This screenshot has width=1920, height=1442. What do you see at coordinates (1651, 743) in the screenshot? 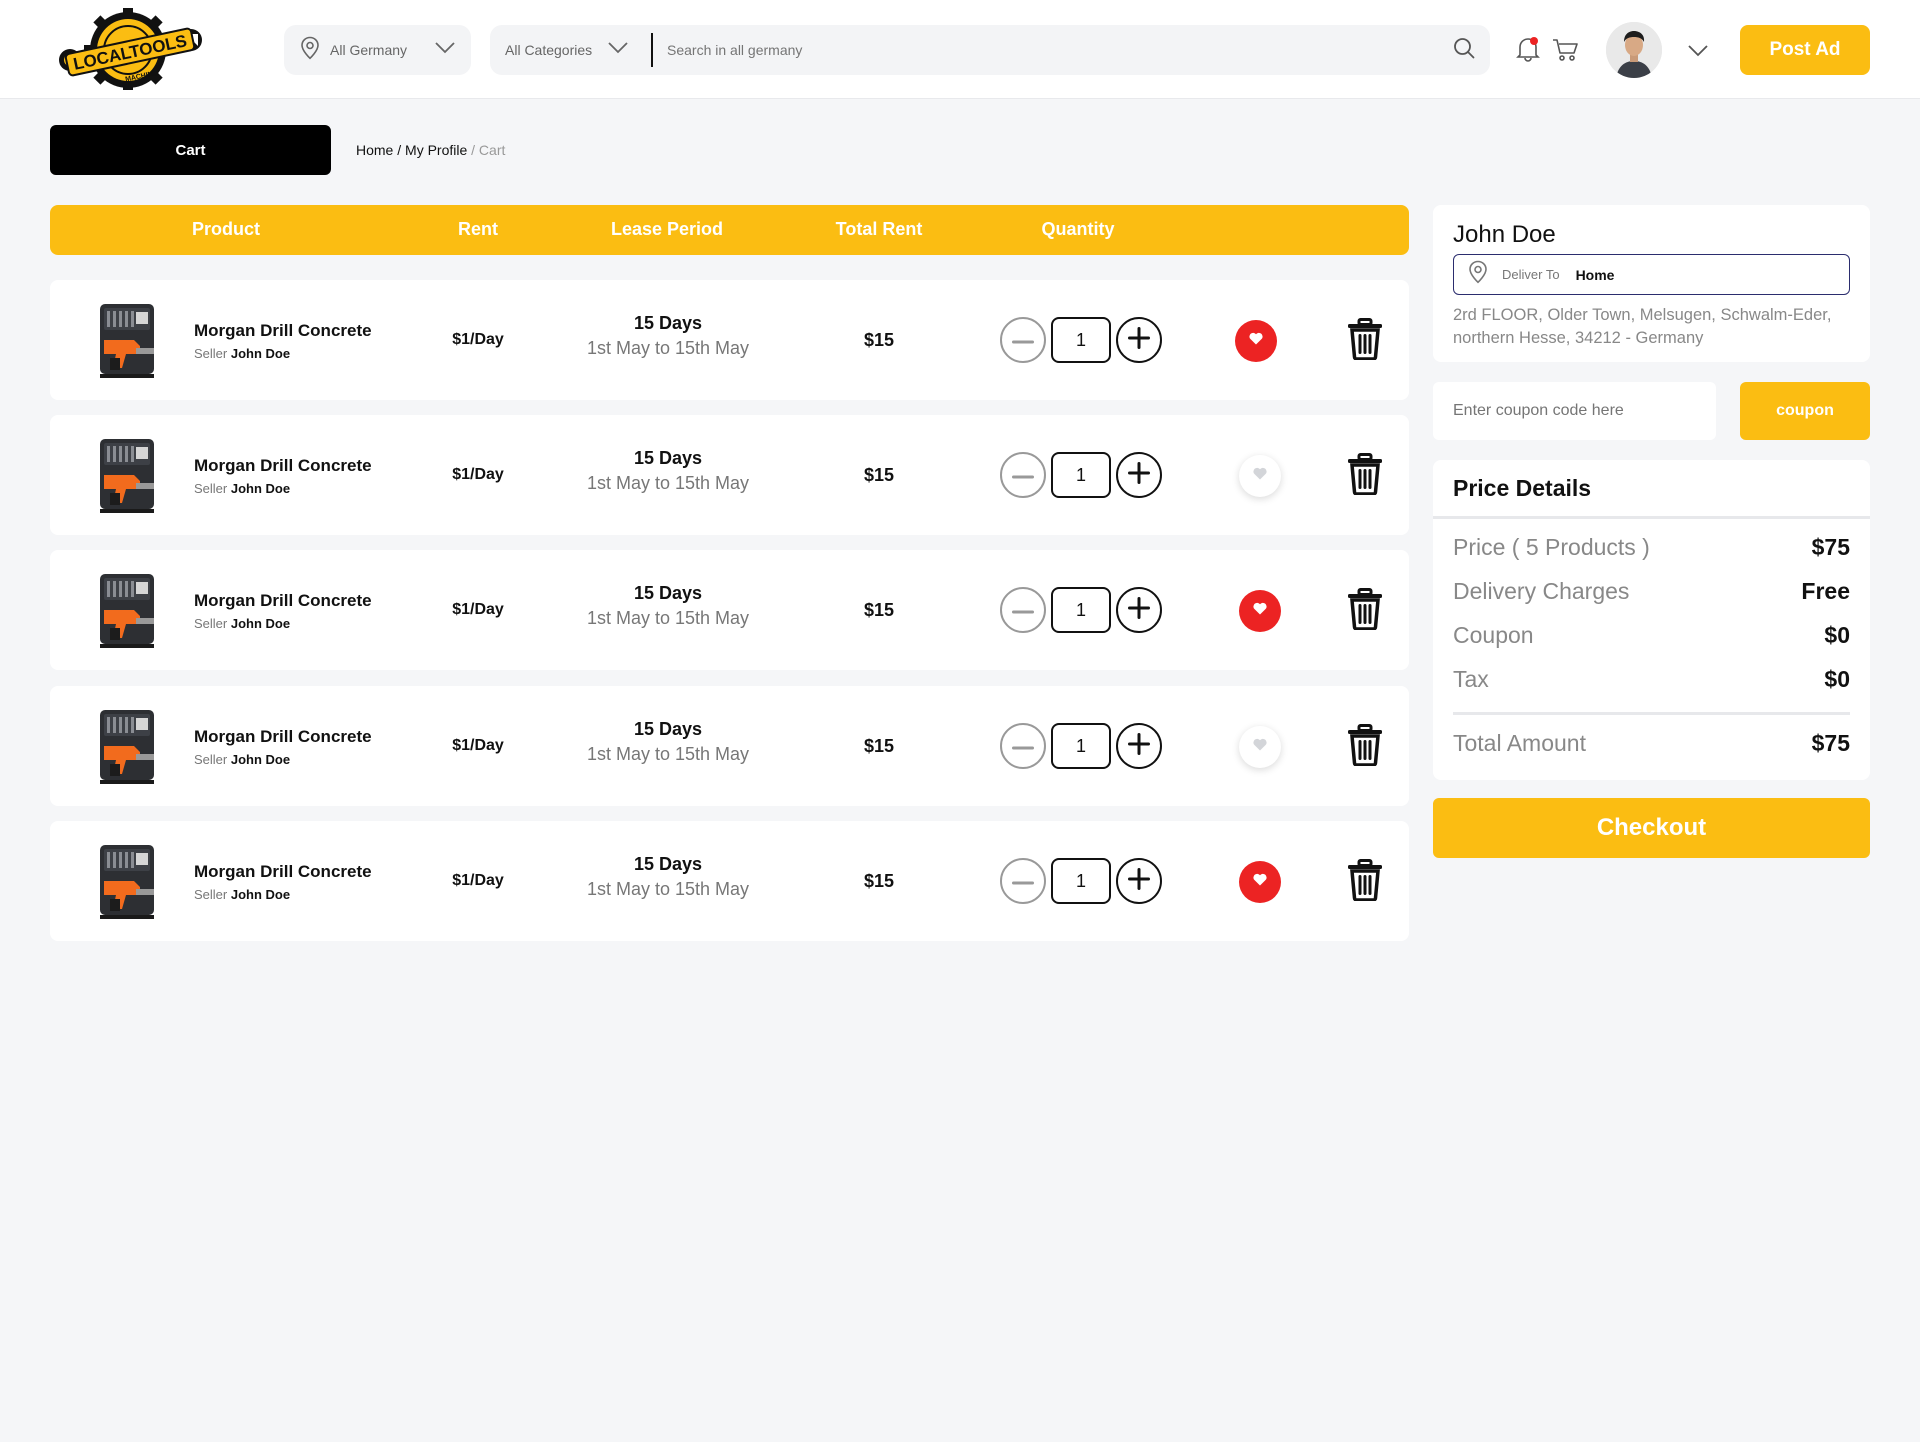
I see `total-amount-row: Total Amount $75` at bounding box center [1651, 743].